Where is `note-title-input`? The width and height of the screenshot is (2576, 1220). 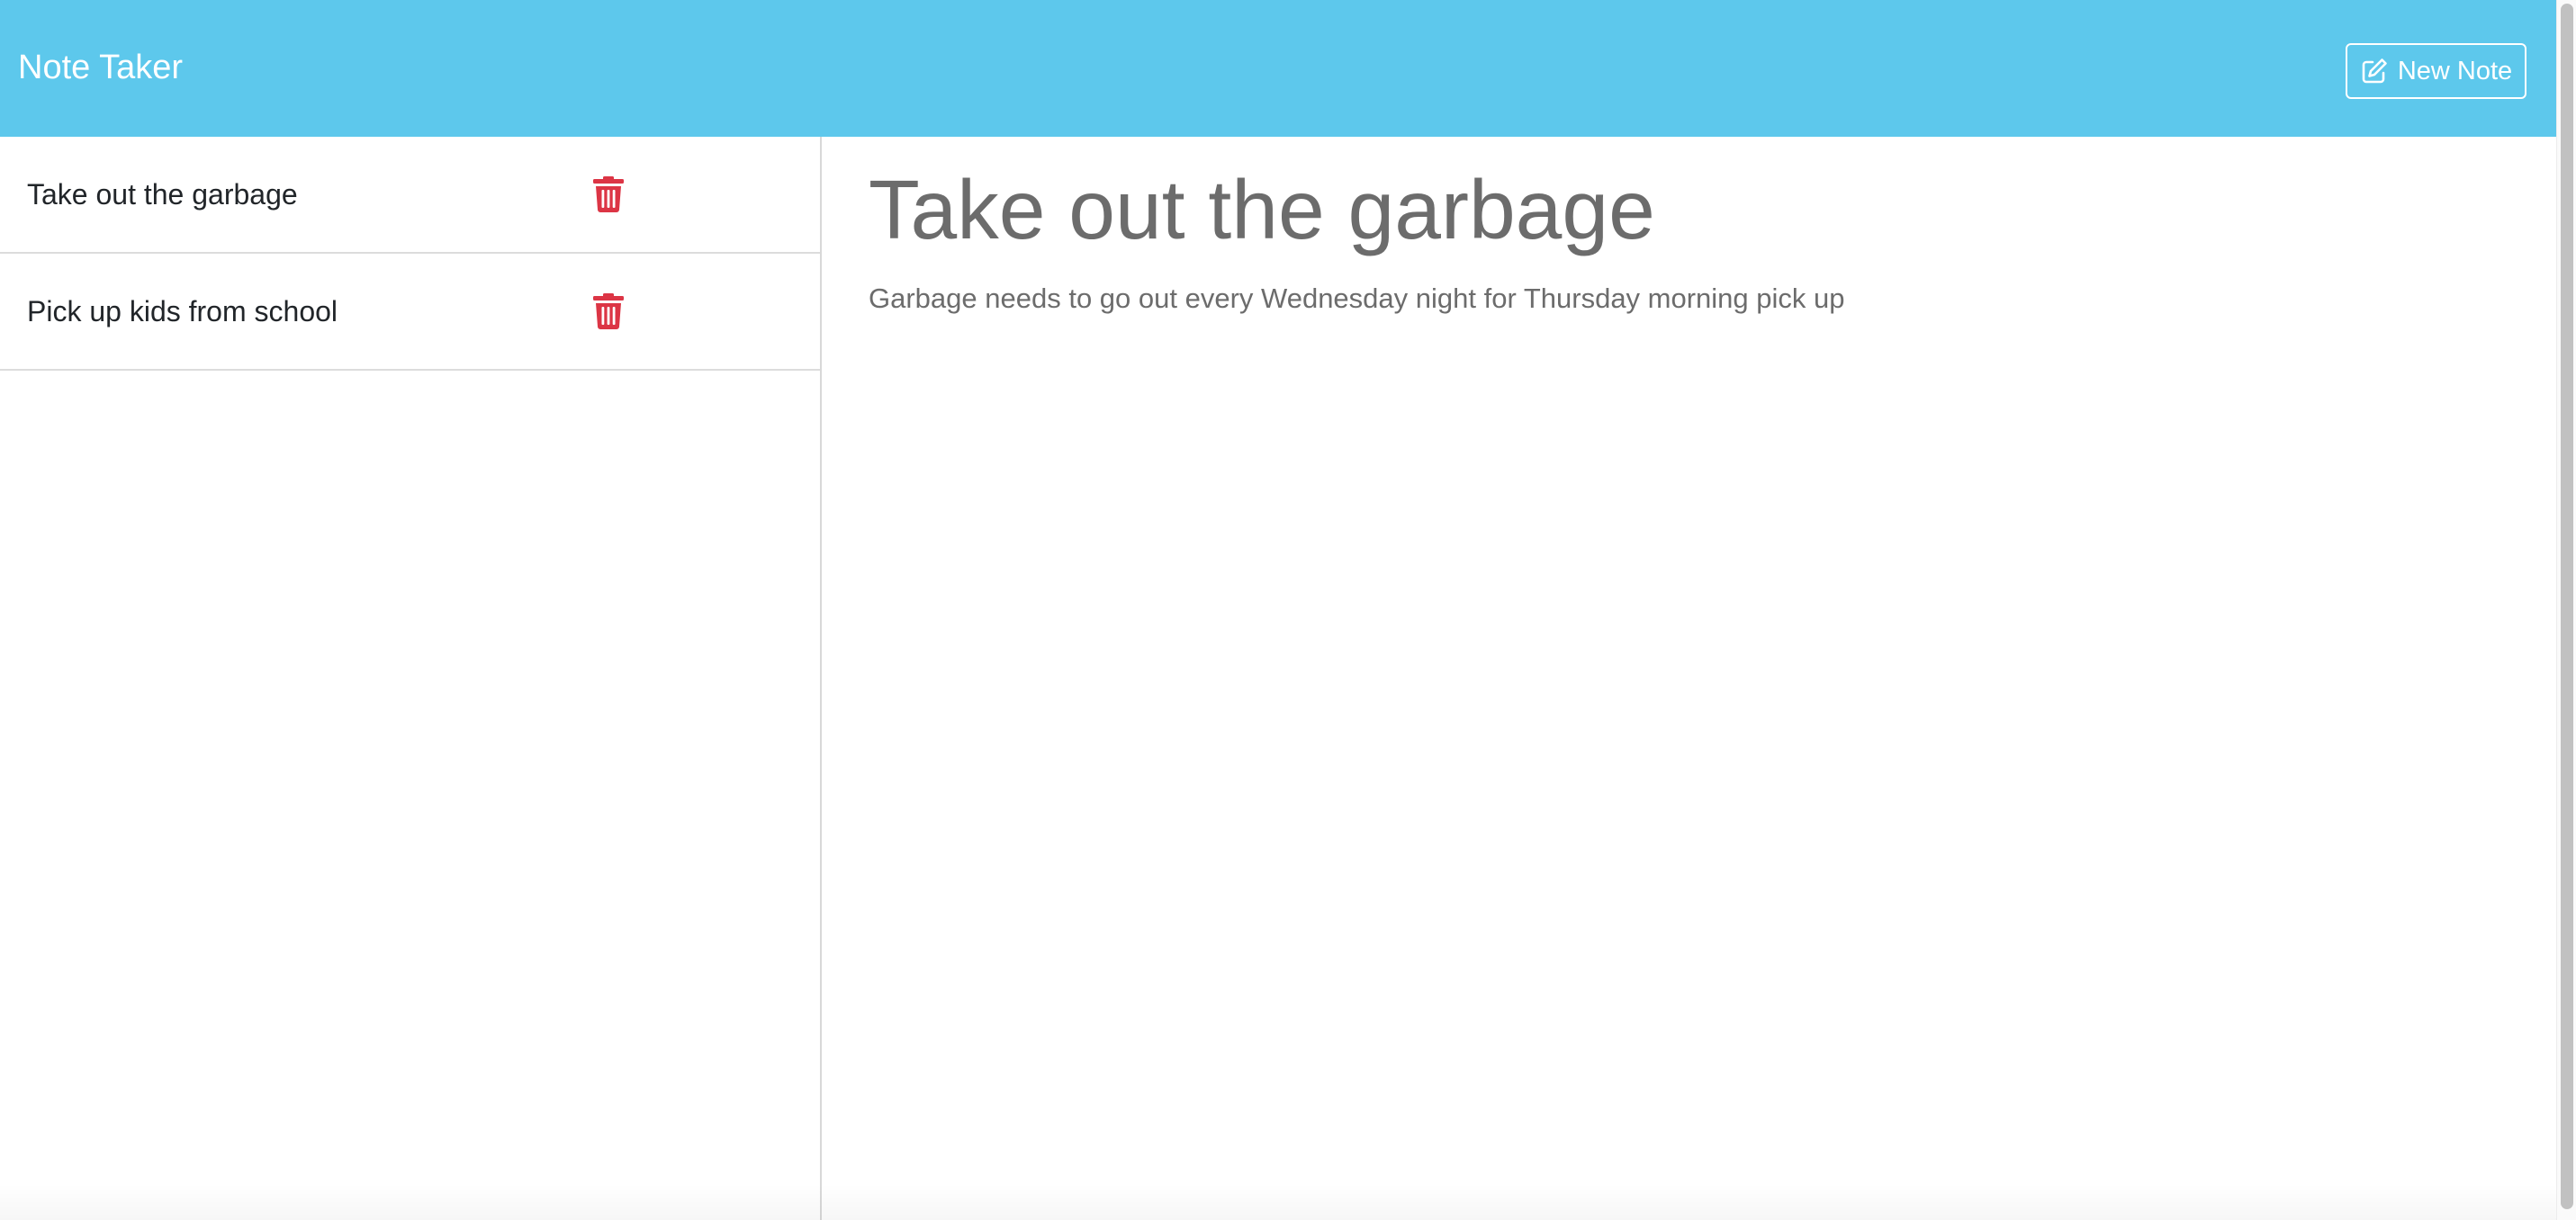
note-title-input is located at coordinates (1679, 209).